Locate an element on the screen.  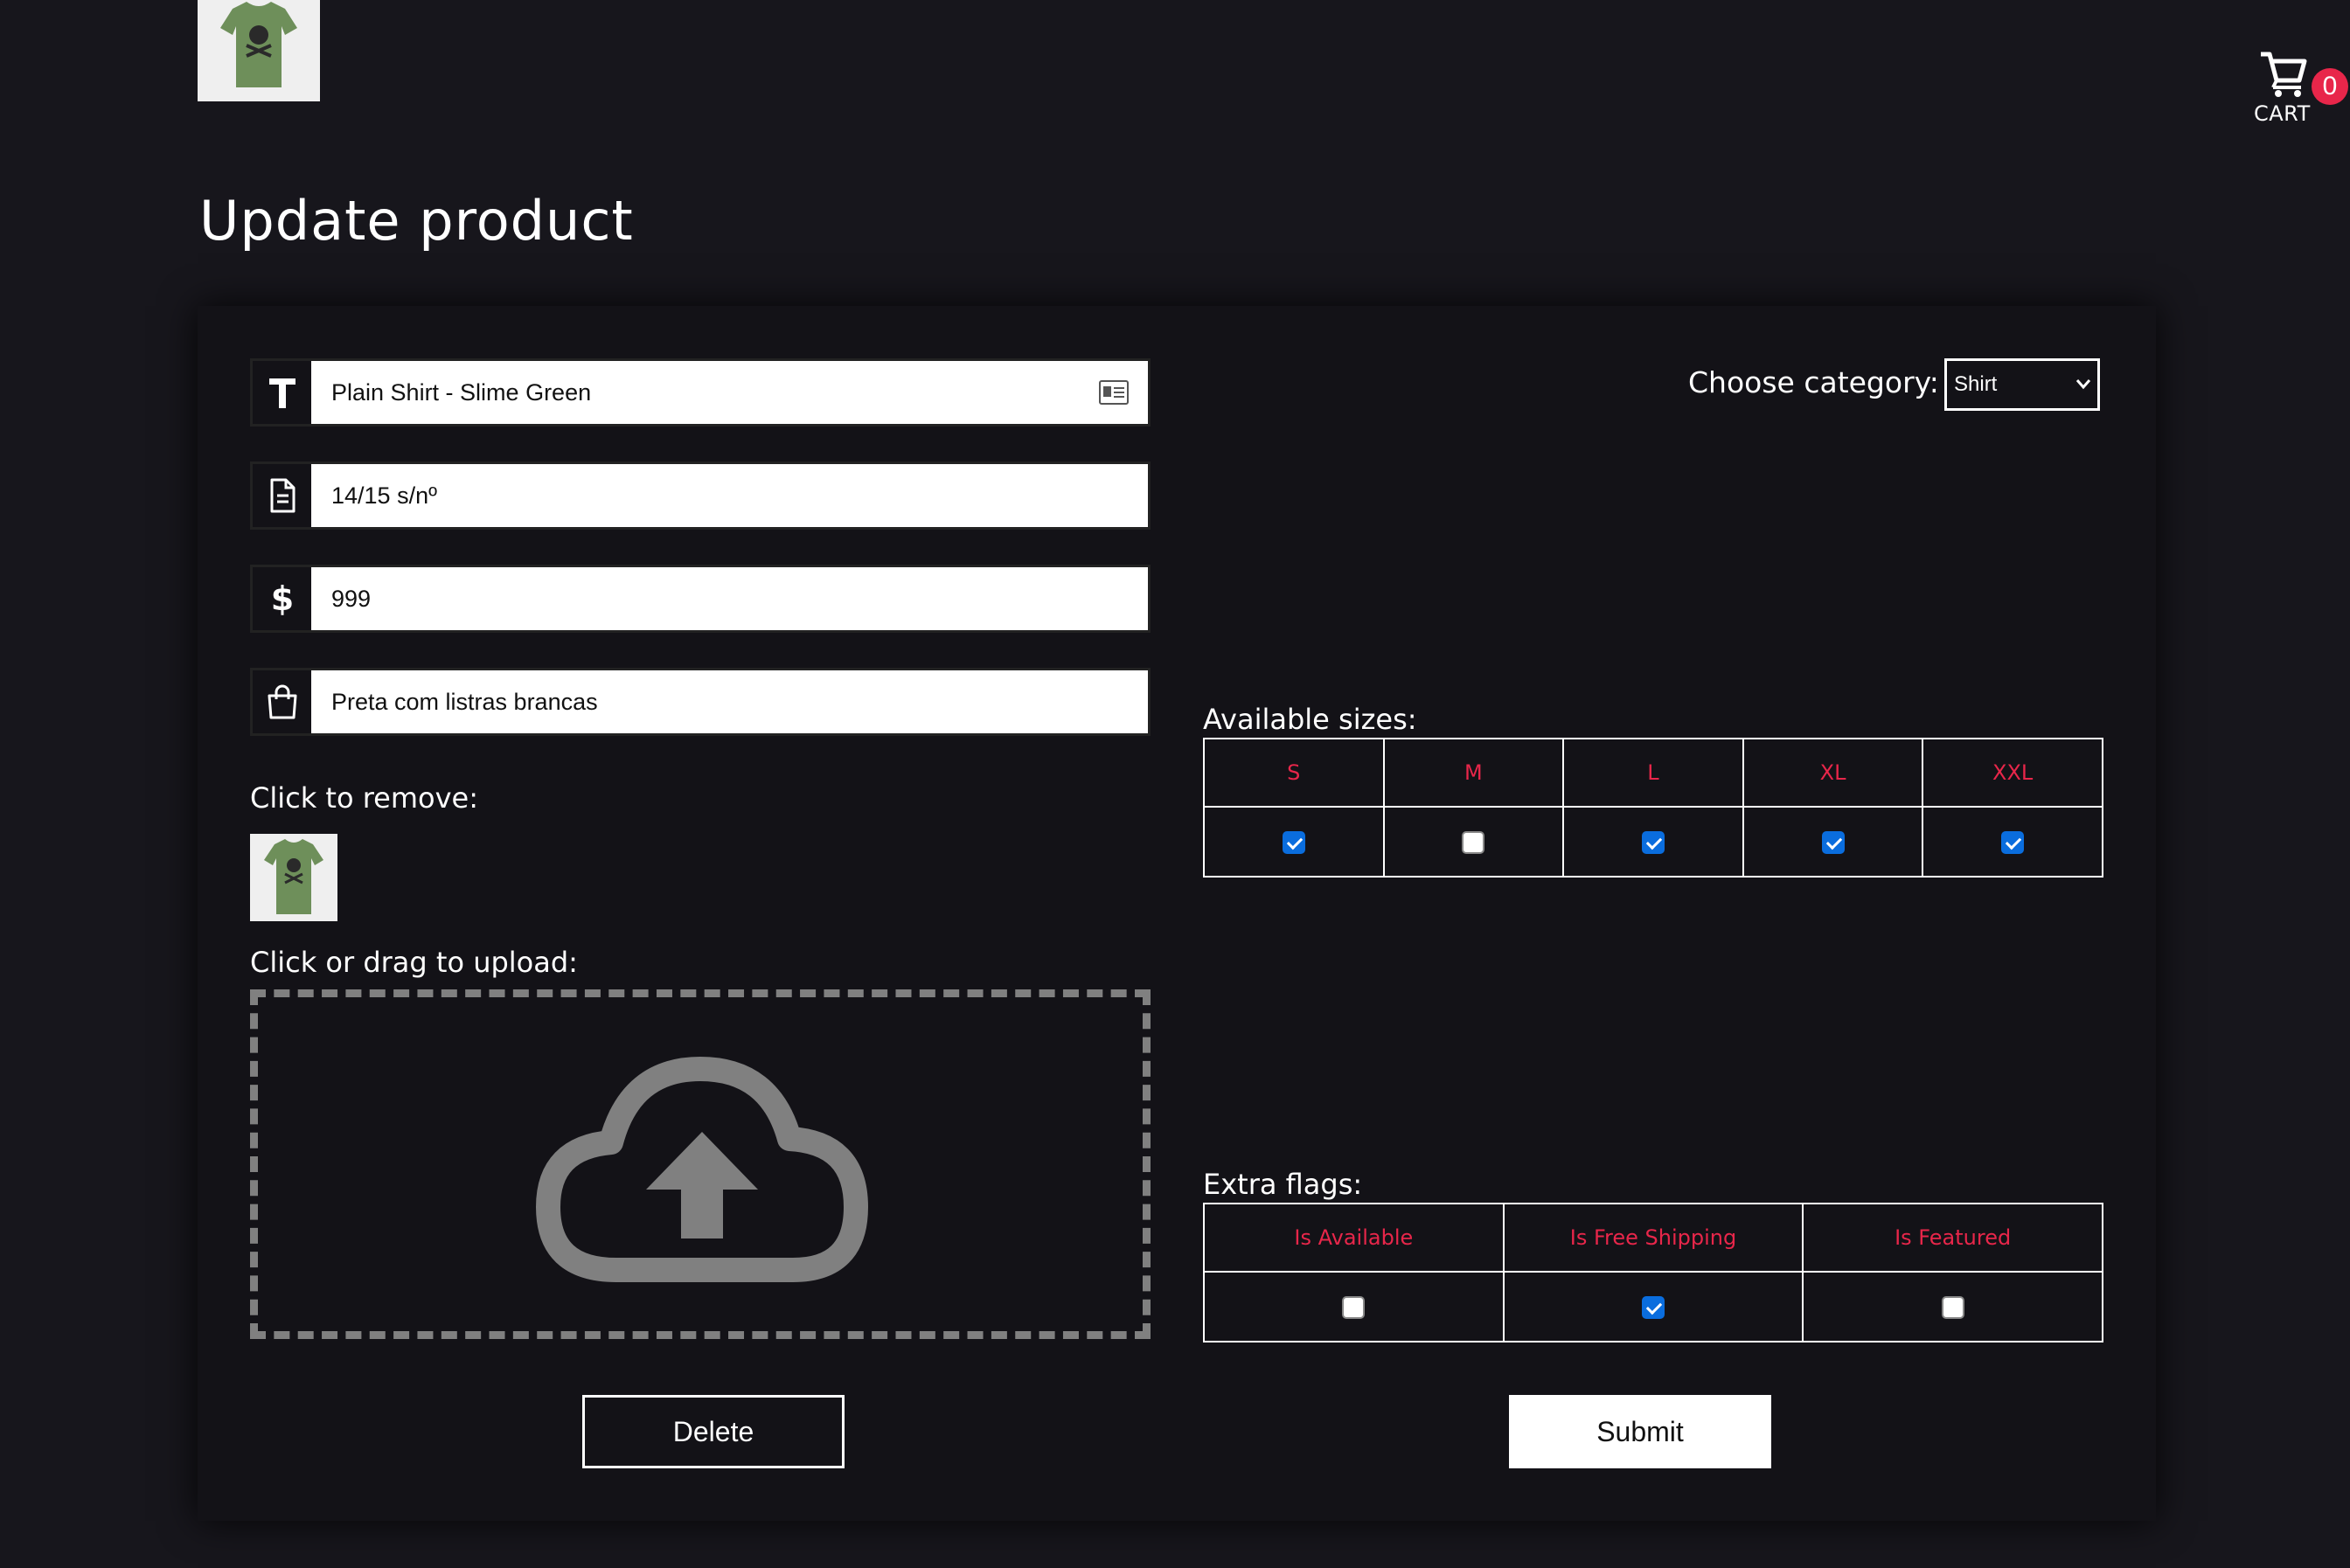
size-header-xxl: XXL is located at coordinates (2012, 773).